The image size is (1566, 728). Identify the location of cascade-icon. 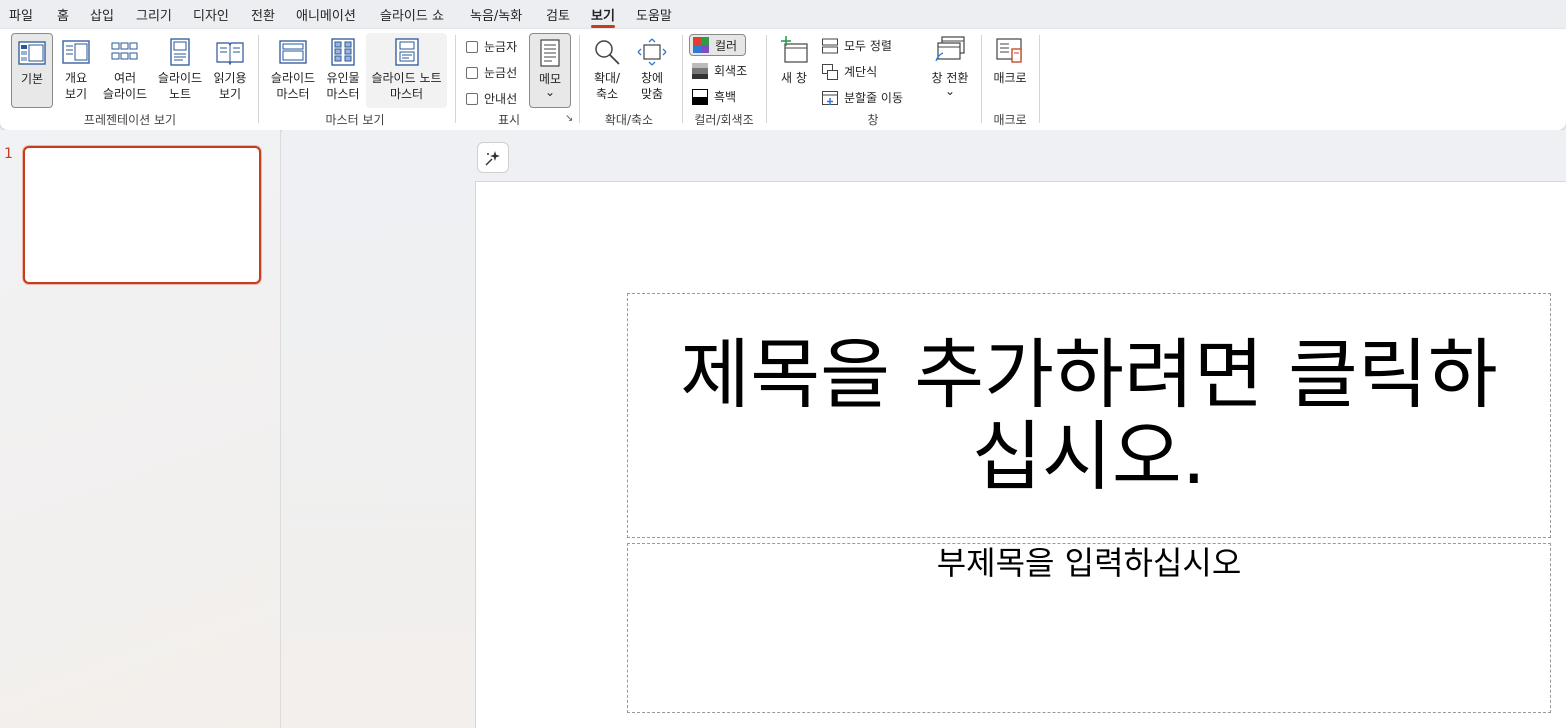
(830, 71).